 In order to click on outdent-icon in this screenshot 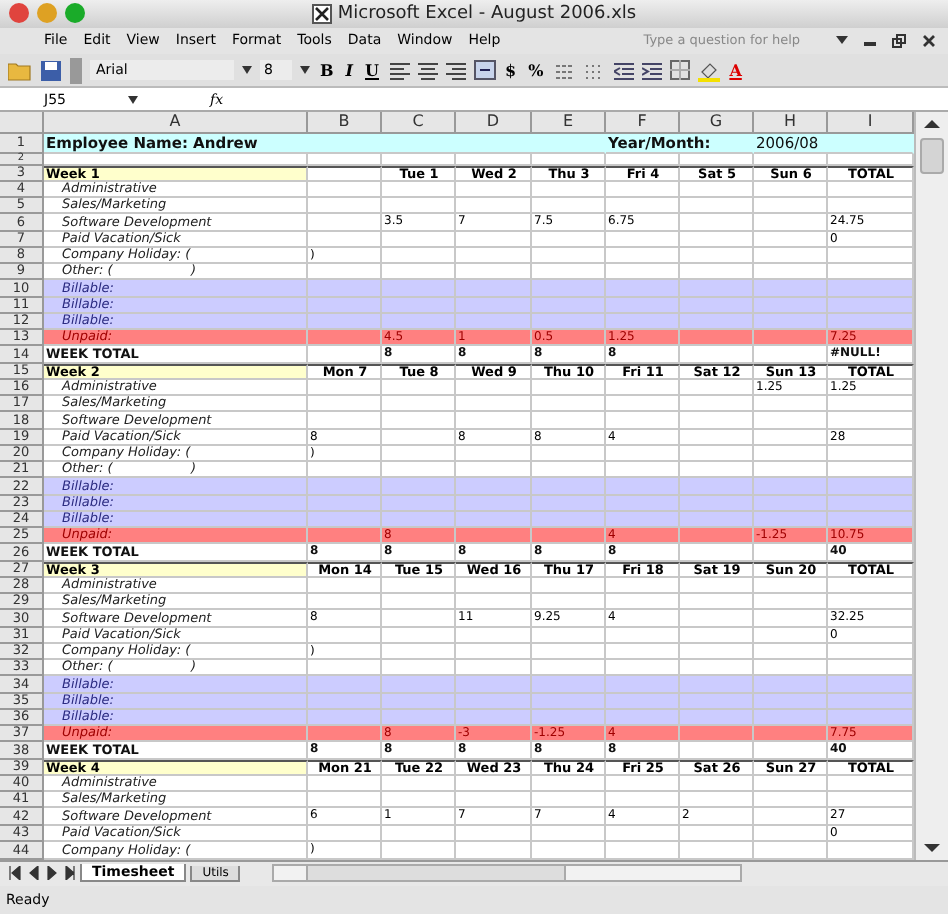, I will do `click(623, 70)`.